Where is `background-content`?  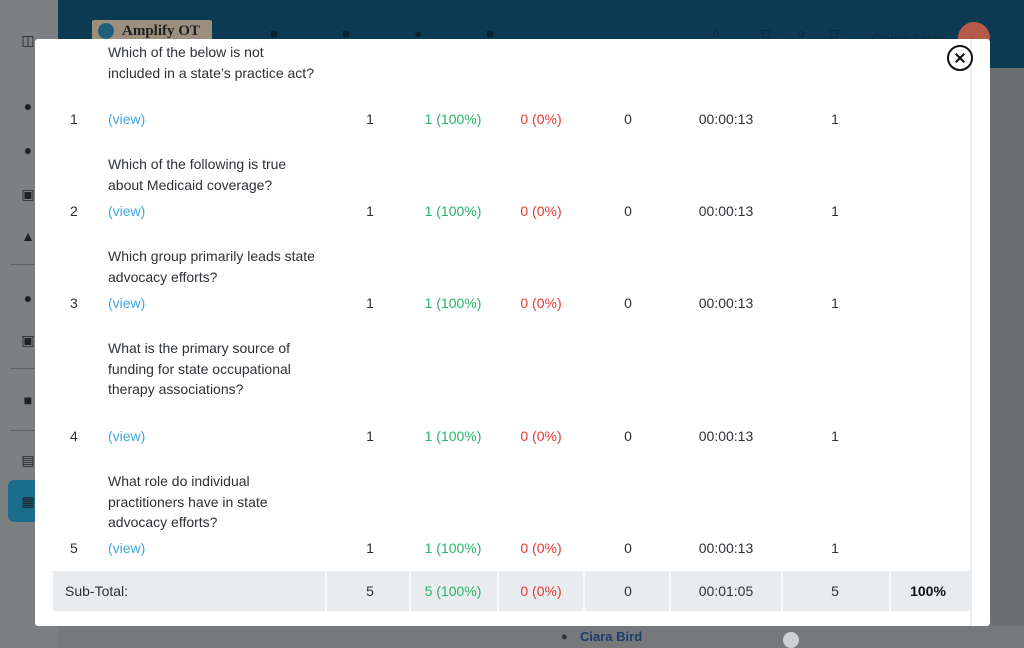
background-content is located at coordinates (541, 637).